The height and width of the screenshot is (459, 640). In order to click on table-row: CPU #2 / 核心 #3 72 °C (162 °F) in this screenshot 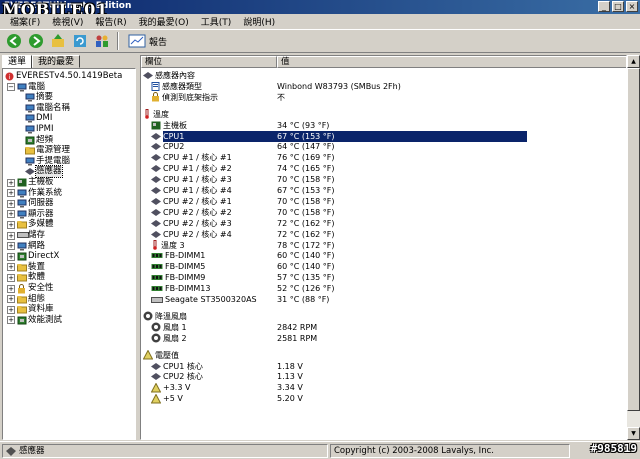, I will do `click(383, 223)`.